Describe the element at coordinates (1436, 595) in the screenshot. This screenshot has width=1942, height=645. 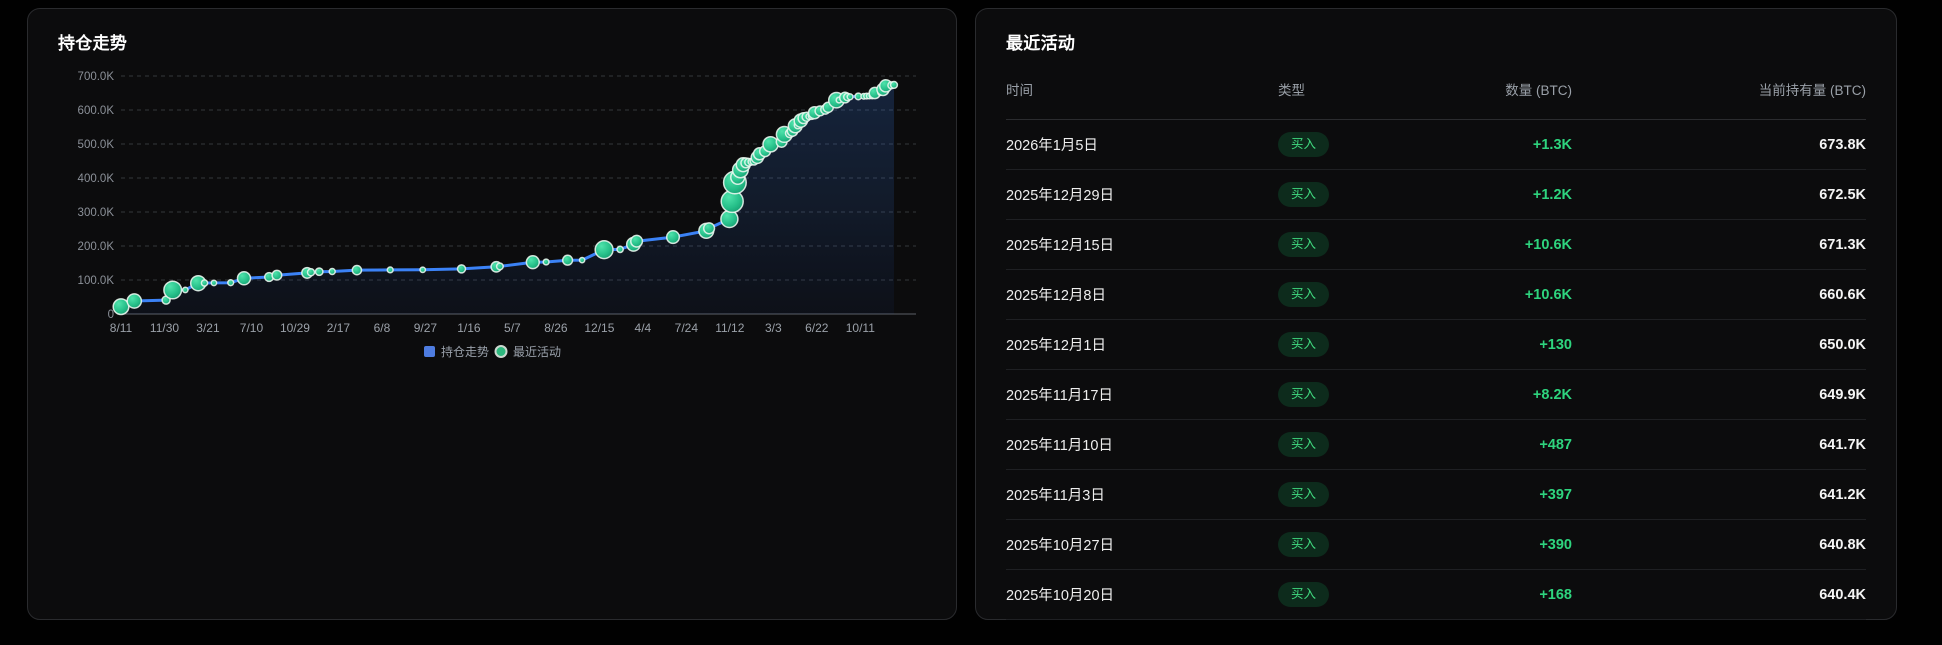
I see `table-row: 2025年10月20日 买入 +168 640.4K` at that location.